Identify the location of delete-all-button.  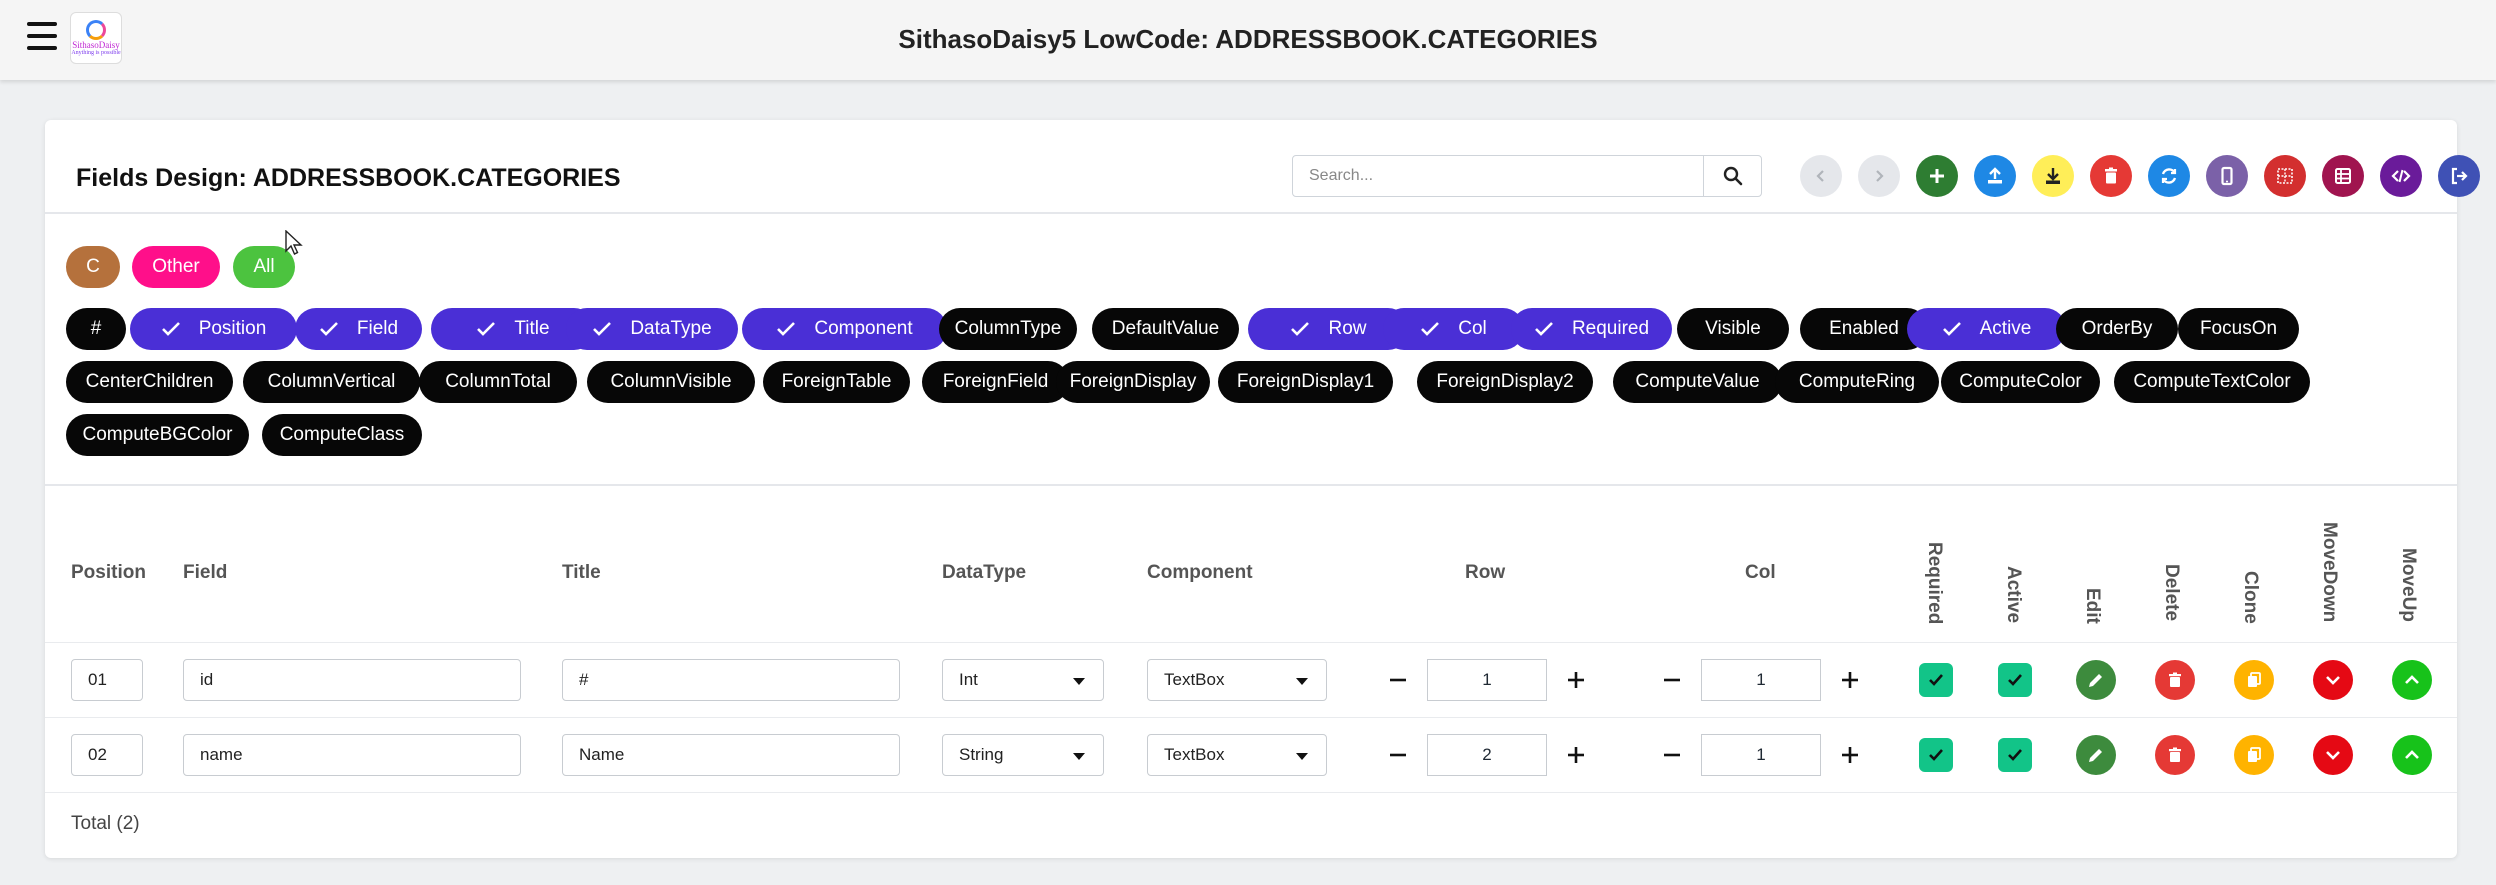
(2111, 176).